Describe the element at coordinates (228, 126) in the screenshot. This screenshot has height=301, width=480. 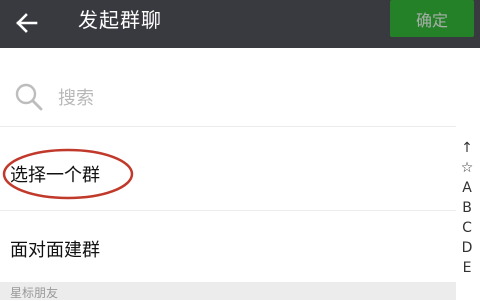
I see `search-divider` at that location.